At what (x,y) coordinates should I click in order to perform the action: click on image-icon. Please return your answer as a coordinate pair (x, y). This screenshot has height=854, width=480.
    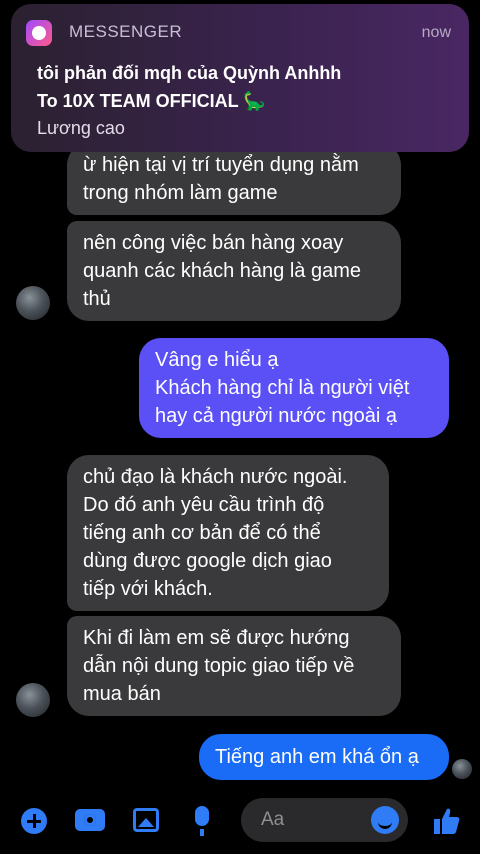
    Looking at the image, I should click on (146, 820).